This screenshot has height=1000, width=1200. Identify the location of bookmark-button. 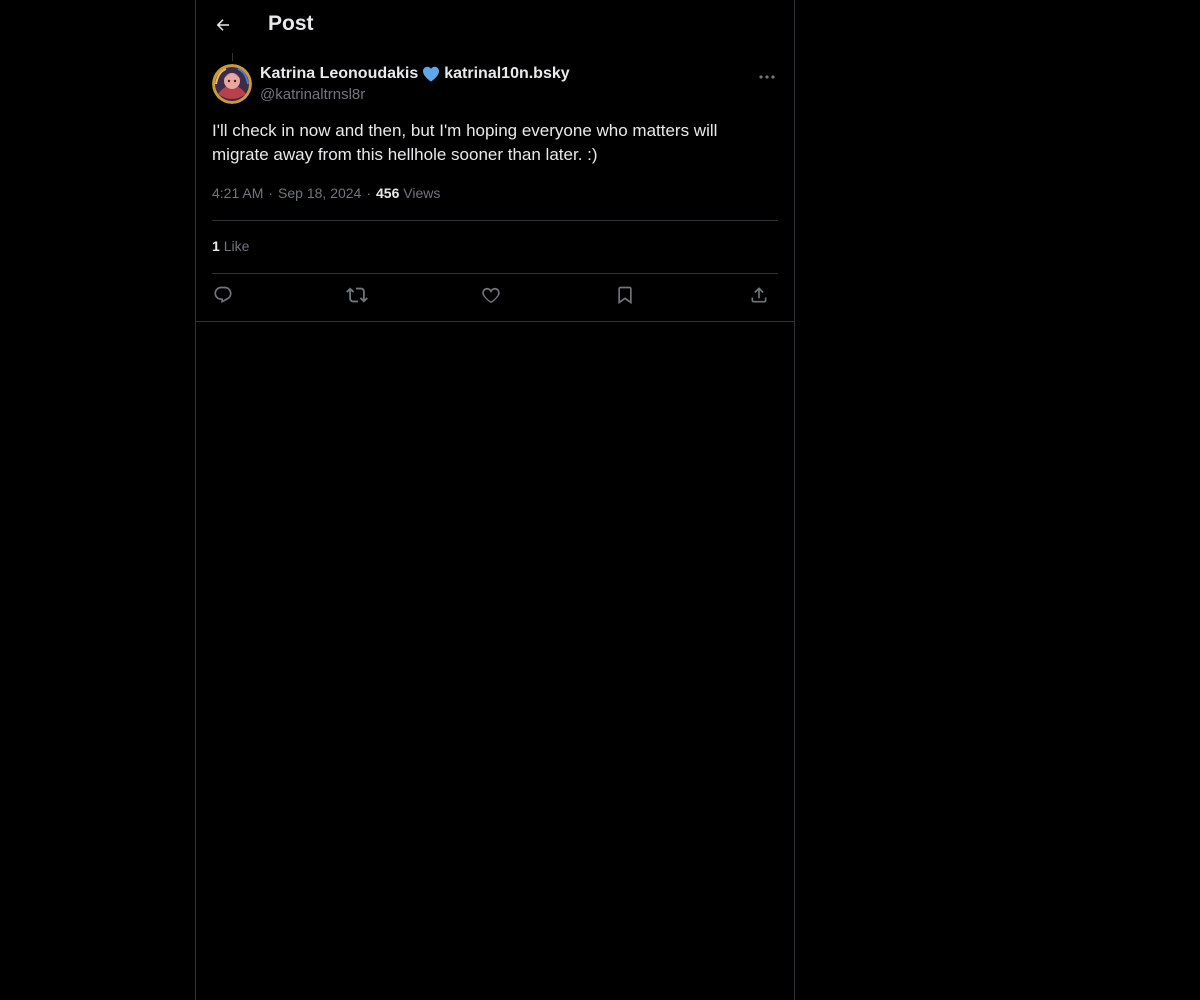
(625, 297).